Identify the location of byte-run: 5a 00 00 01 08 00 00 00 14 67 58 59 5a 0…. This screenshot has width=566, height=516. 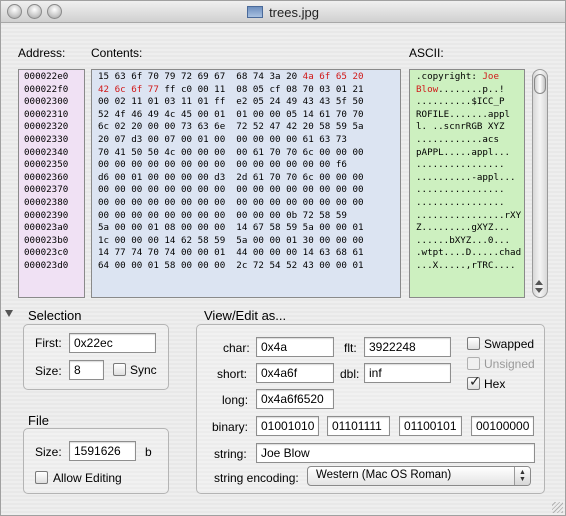
(231, 228).